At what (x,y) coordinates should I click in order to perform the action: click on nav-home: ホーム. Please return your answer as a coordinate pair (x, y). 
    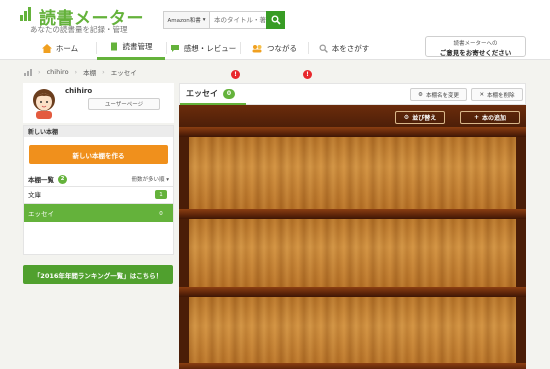
    Looking at the image, I should click on (60, 48).